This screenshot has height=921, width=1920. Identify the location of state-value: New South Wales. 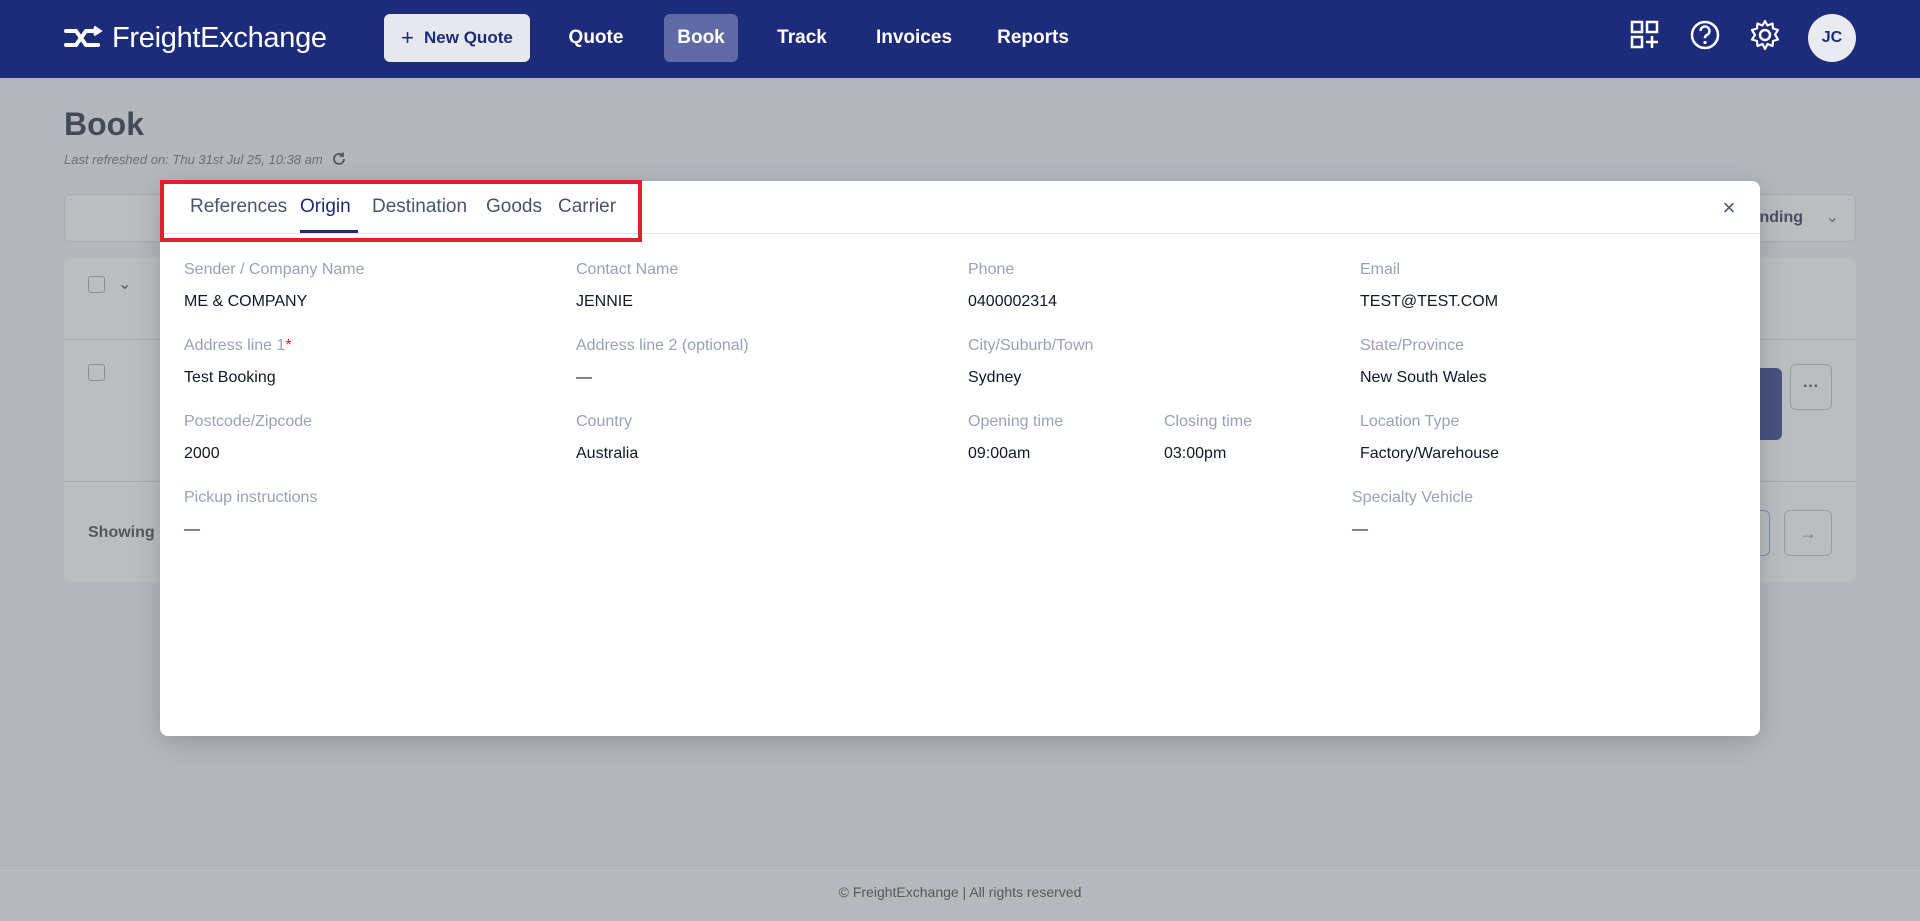
(1423, 377).